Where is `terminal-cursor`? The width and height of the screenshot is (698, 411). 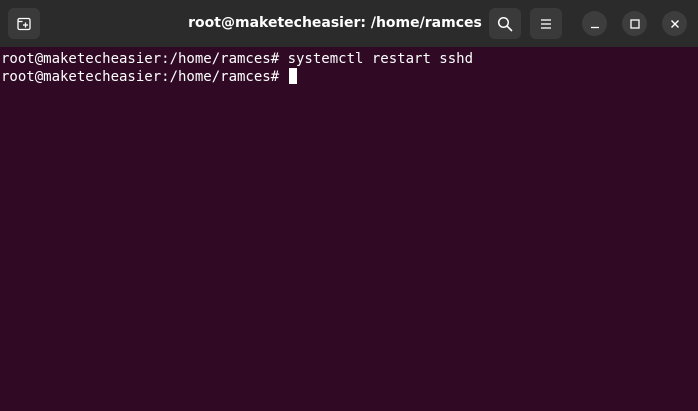
terminal-cursor is located at coordinates (292, 76).